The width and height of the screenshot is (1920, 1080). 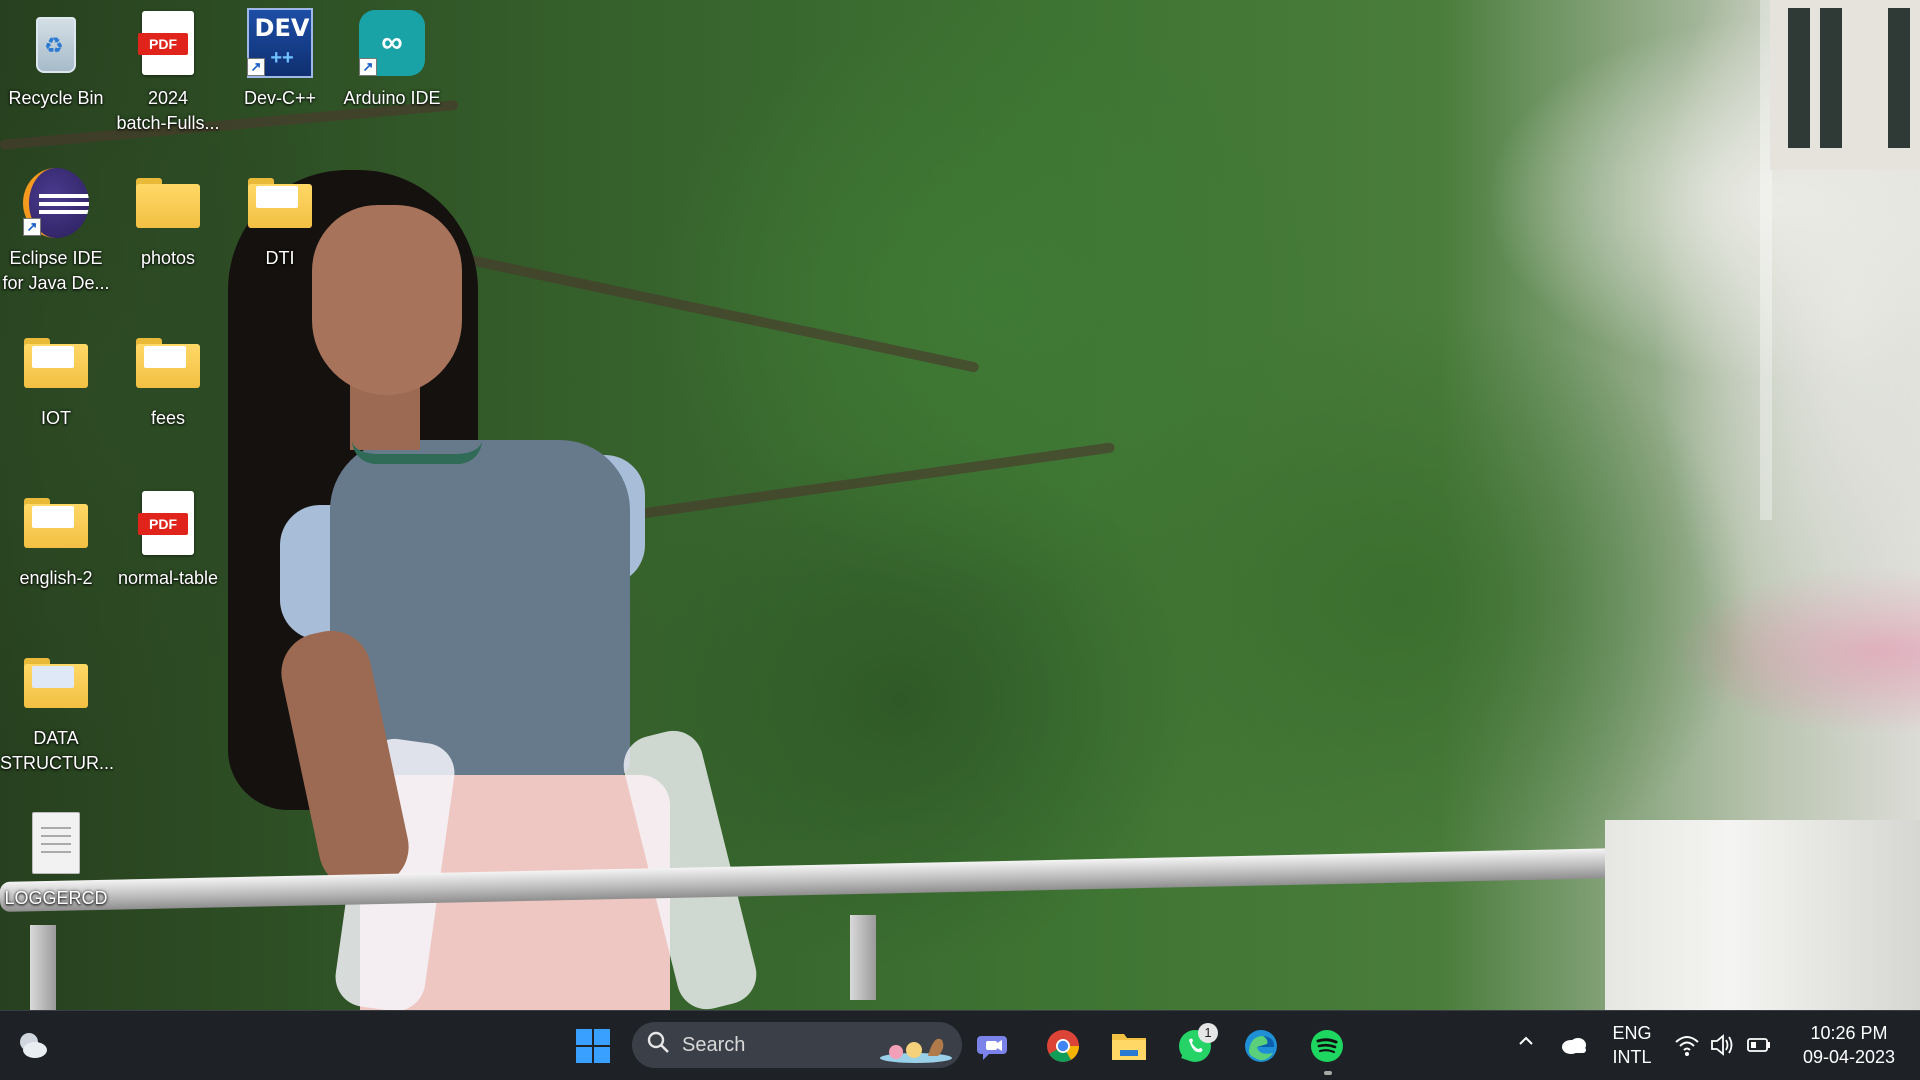 What do you see at coordinates (392, 98) in the screenshot?
I see `desktop-icon-label: Arduino IDE` at bounding box center [392, 98].